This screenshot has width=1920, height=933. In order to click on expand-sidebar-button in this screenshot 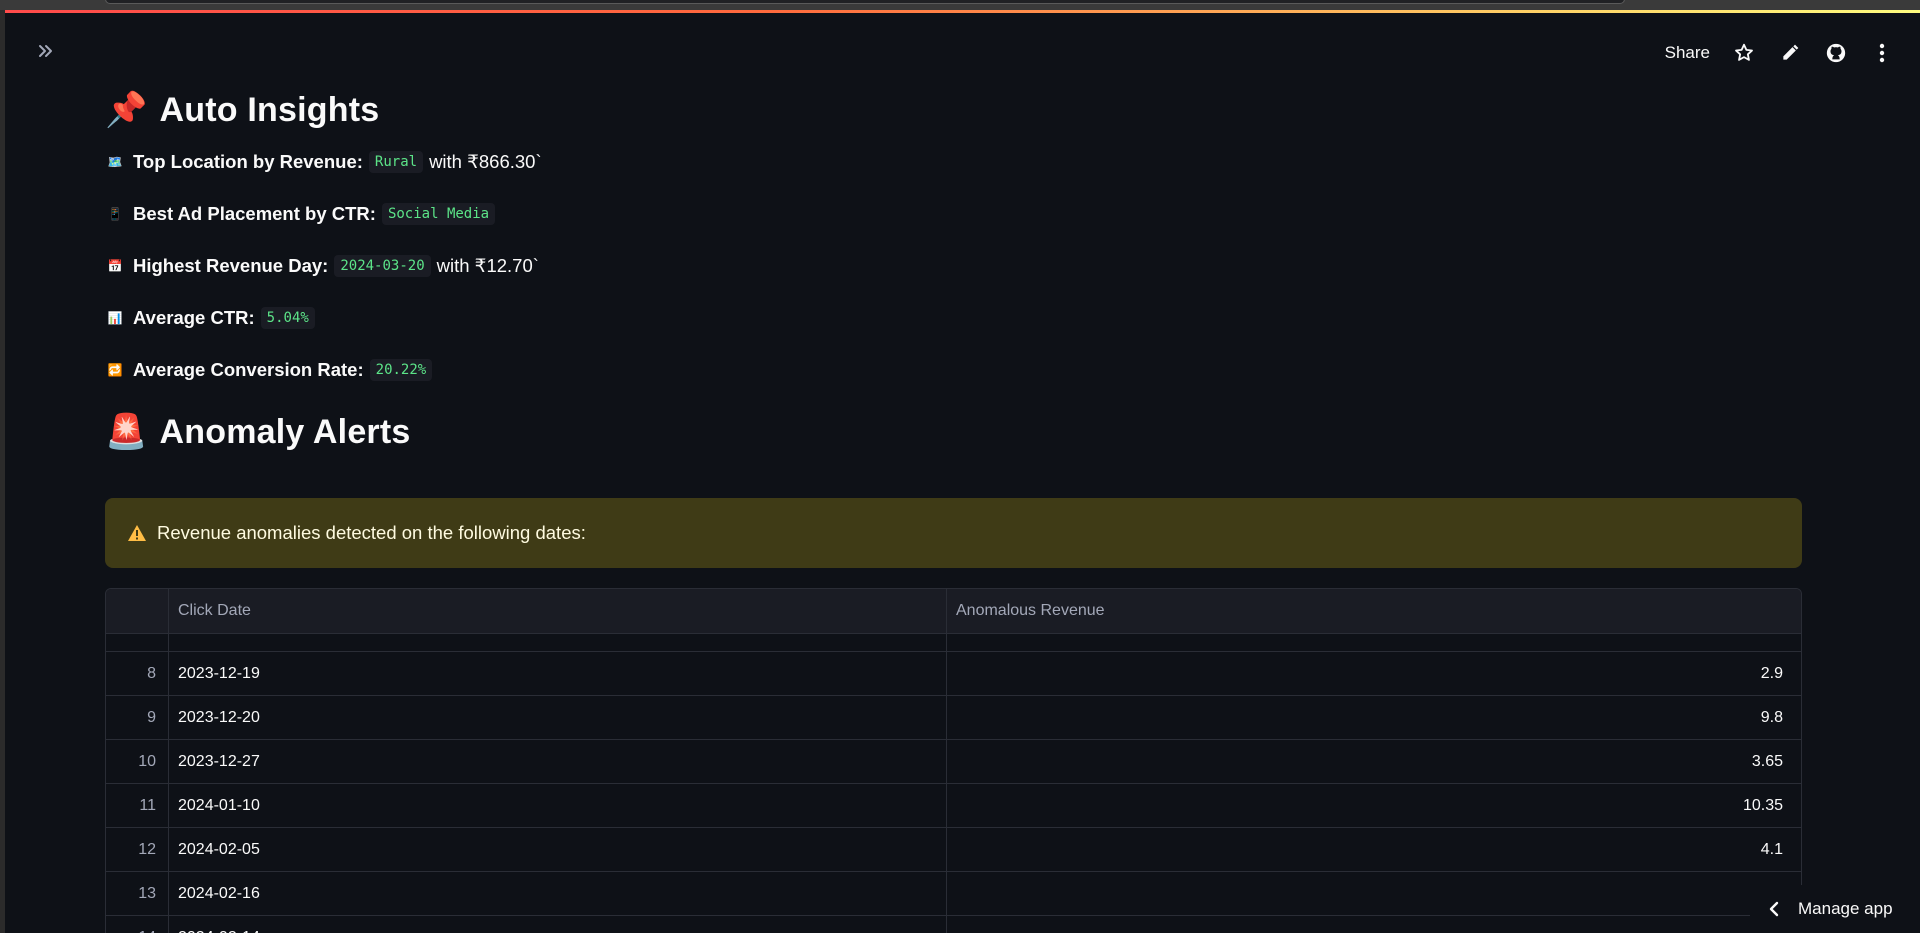, I will do `click(46, 51)`.